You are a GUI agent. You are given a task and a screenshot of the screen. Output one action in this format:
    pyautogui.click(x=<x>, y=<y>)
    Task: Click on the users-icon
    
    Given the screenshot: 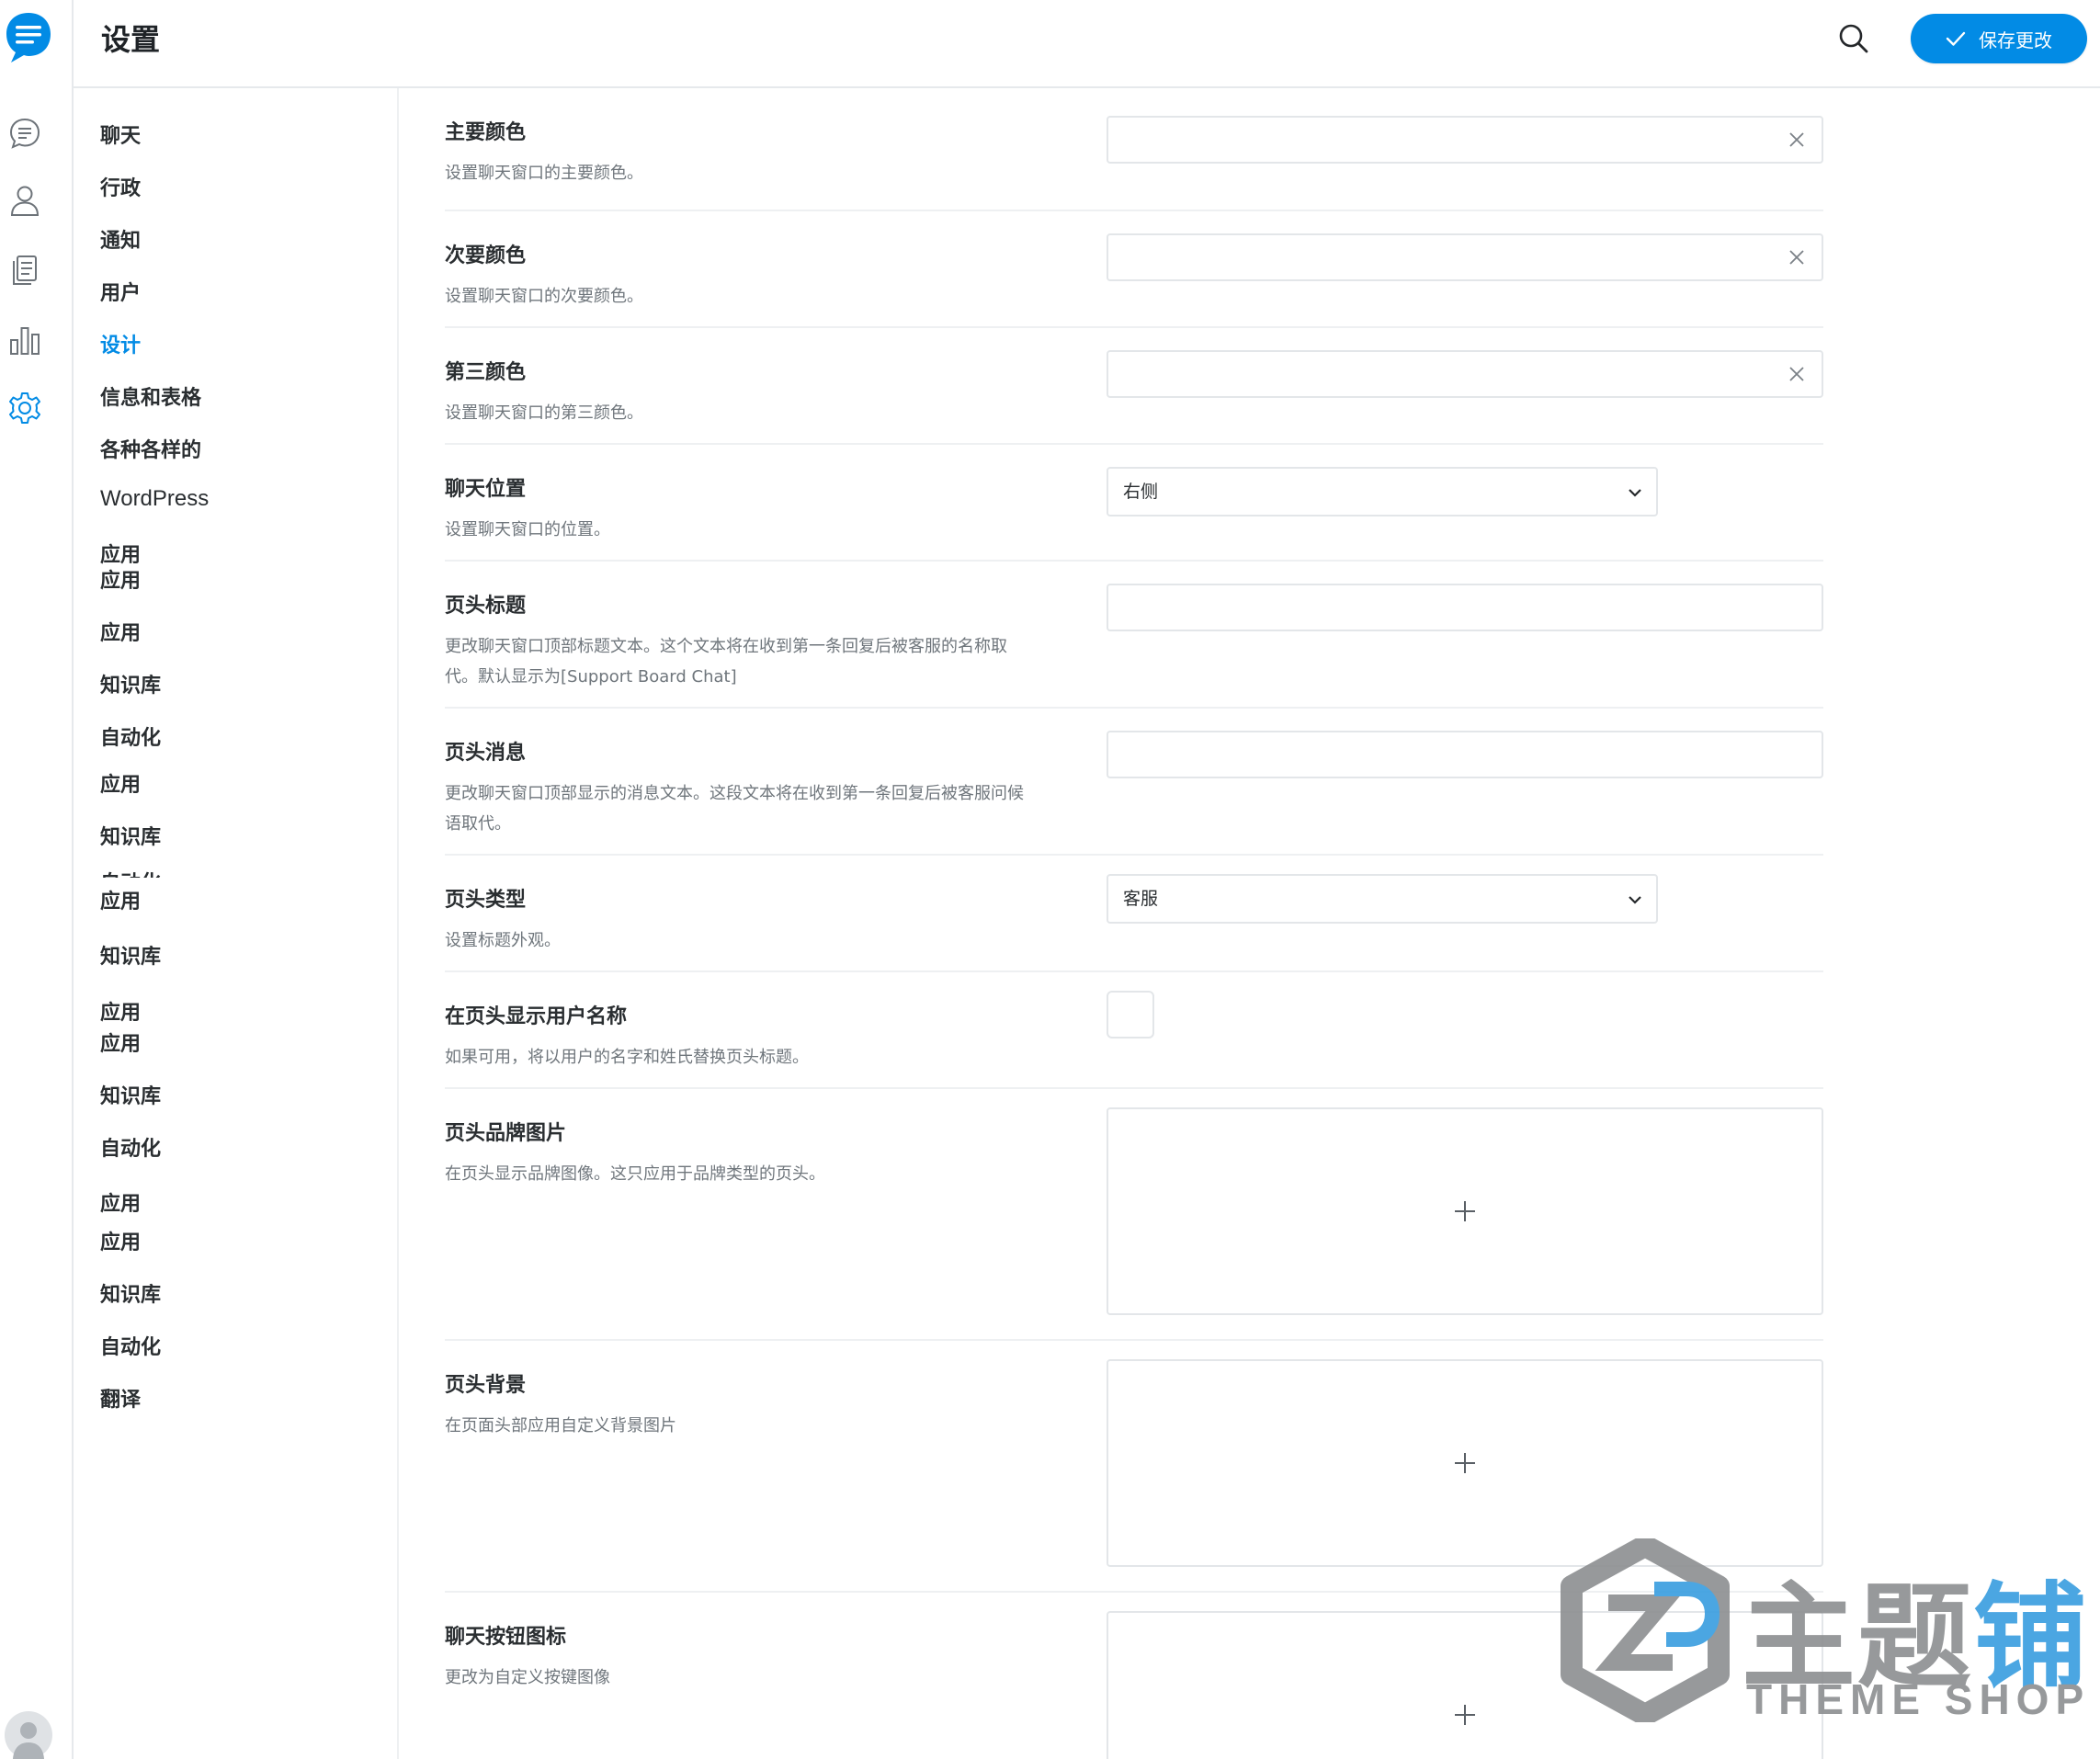 What is the action you would take?
    pyautogui.click(x=24, y=200)
    